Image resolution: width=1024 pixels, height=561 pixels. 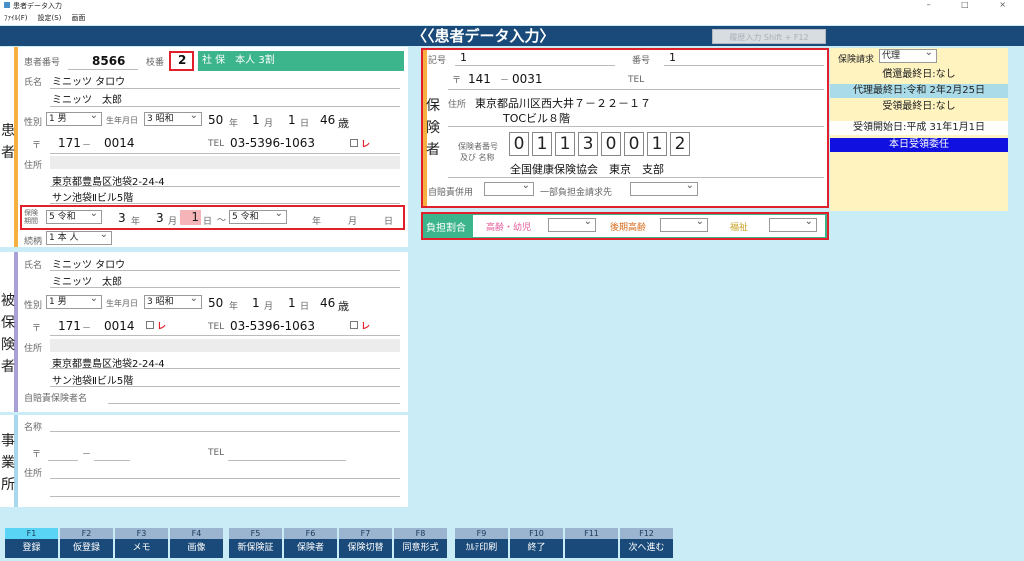 I want to click on insured-era-select: 3 昭和, so click(x=173, y=301).